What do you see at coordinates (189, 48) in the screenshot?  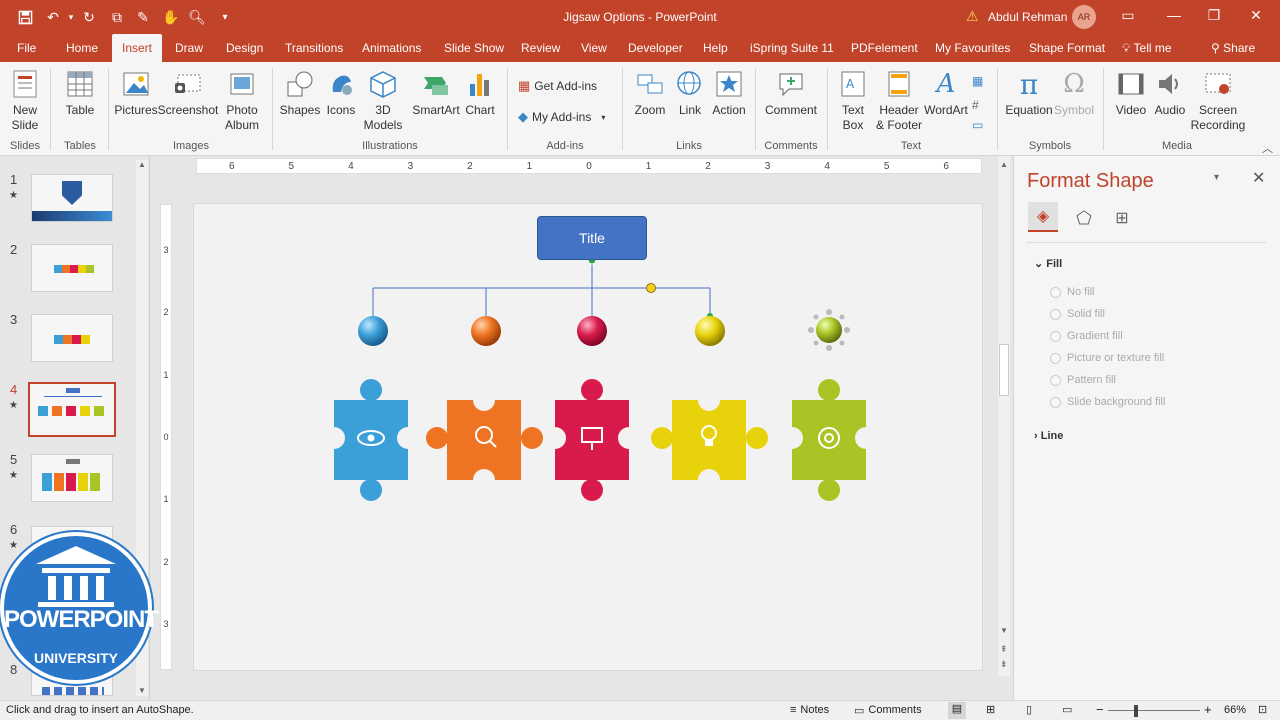 I see `tab-draw: Draw` at bounding box center [189, 48].